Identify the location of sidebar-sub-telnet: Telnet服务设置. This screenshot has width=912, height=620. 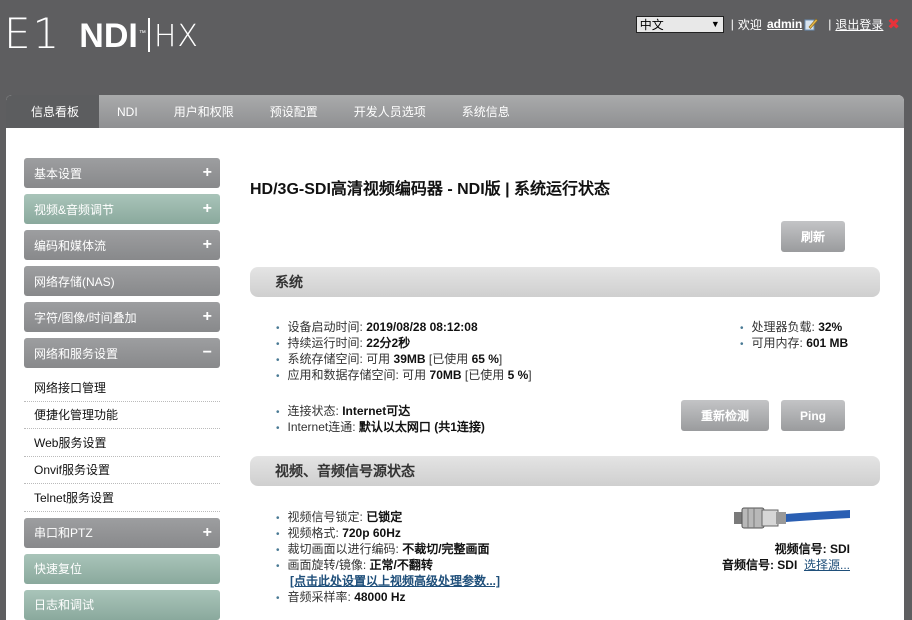
(122, 498).